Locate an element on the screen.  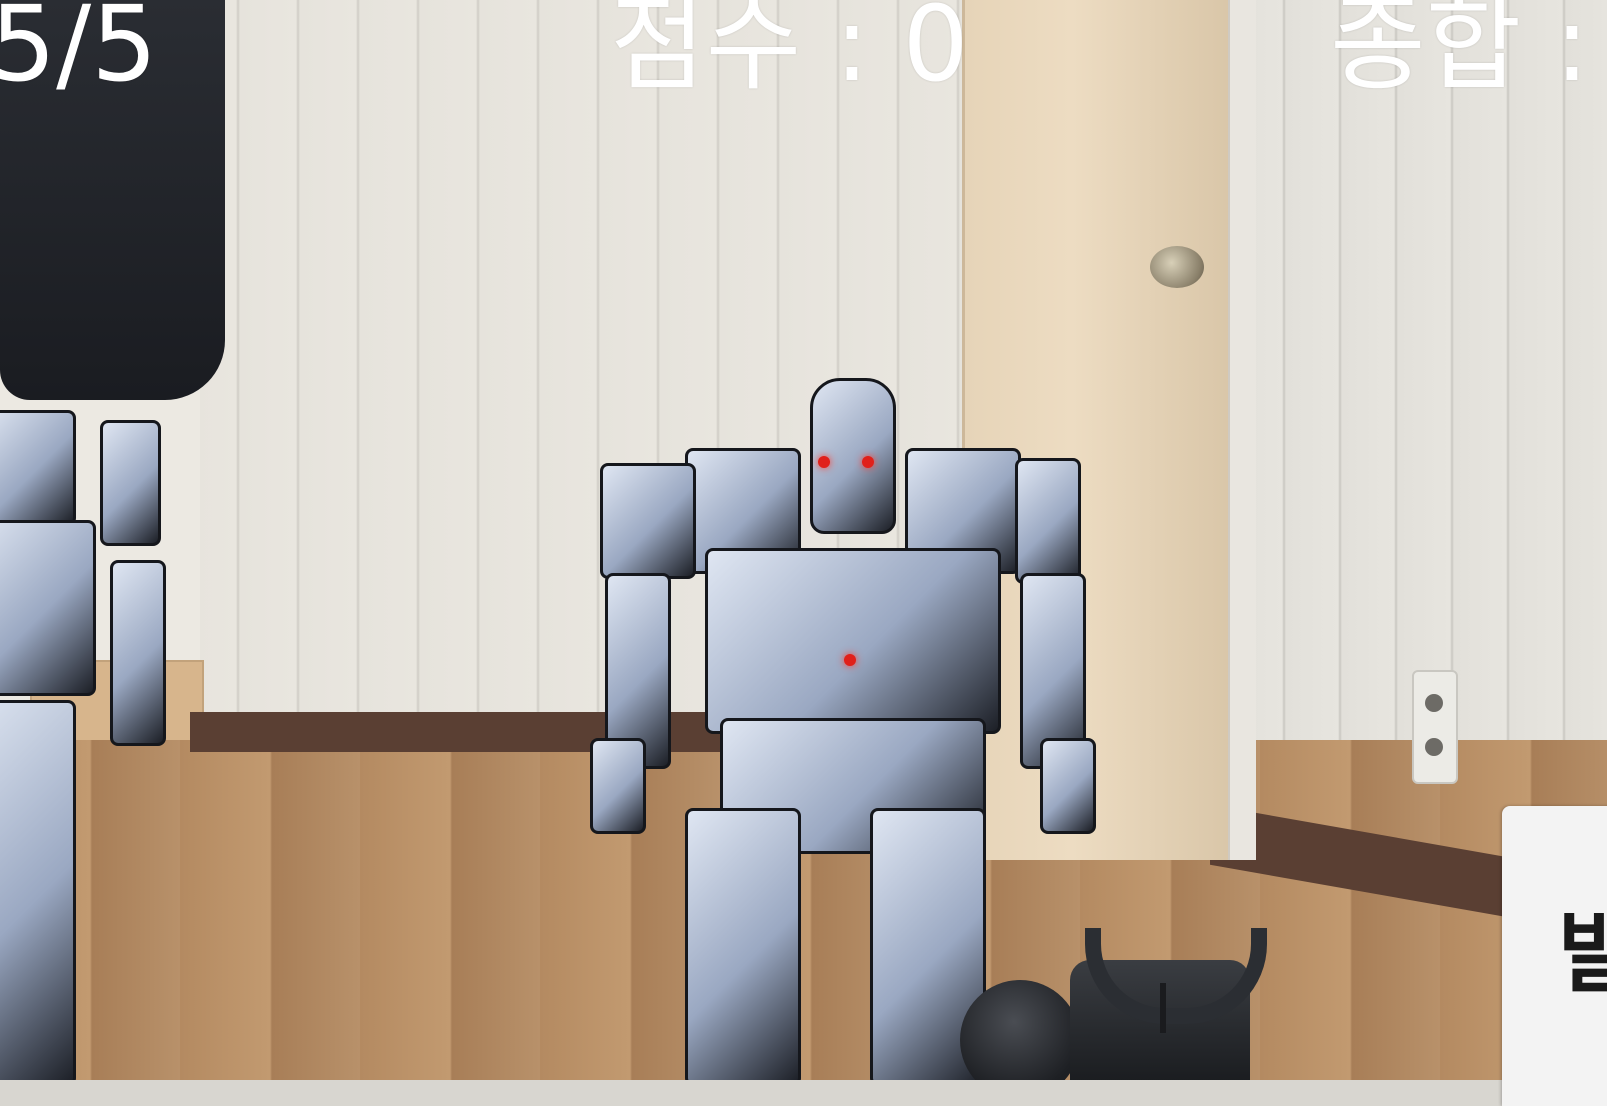
robot-chest-light is located at coordinates (850, 660).